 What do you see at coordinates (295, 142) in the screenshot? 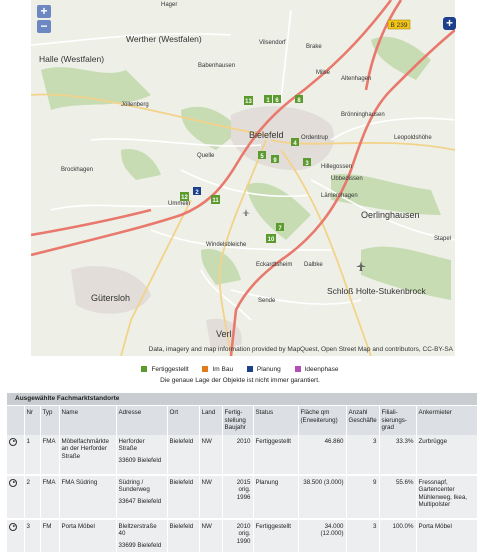
I see `project-marker-4: 4` at bounding box center [295, 142].